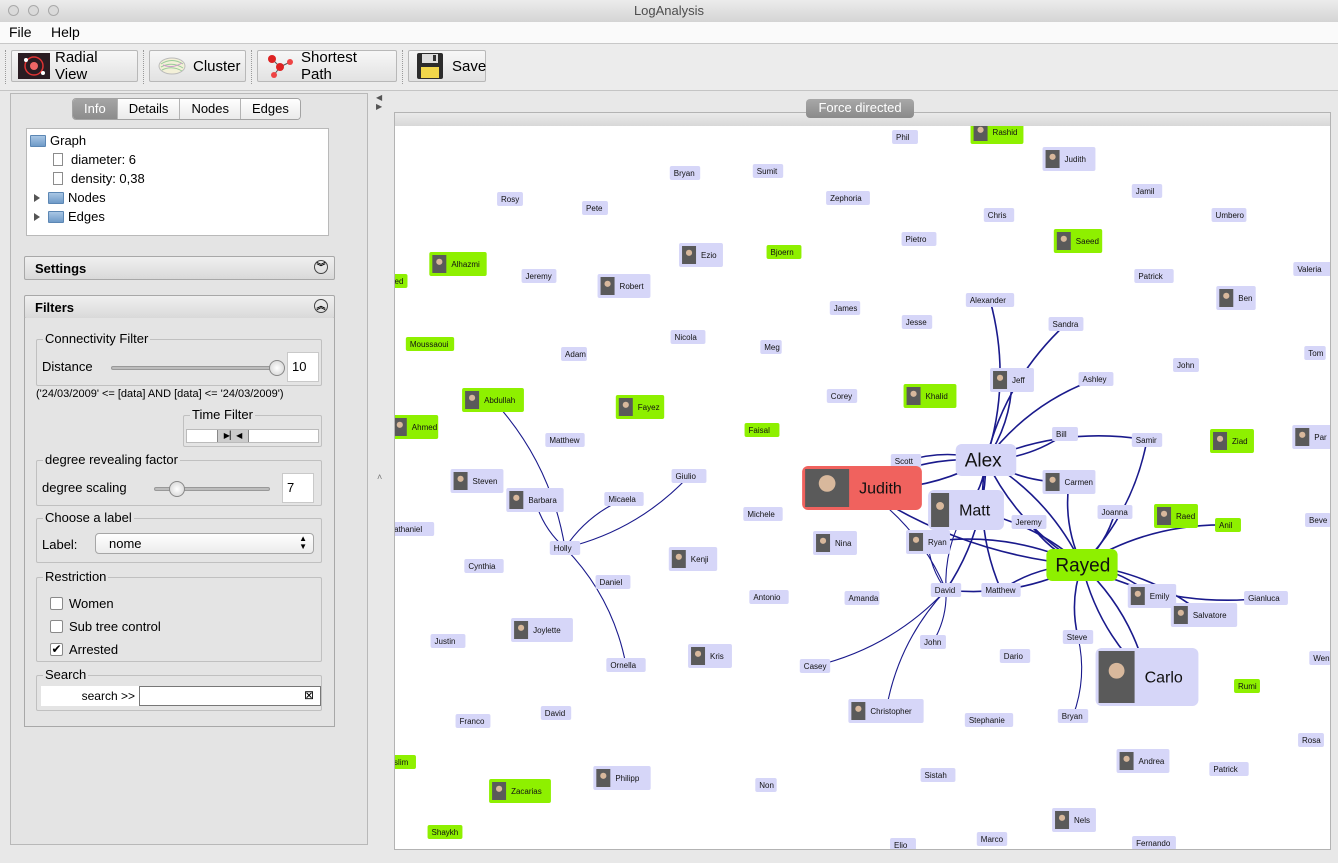  What do you see at coordinates (417, 427) in the screenshot?
I see `graph-node: Ahmed` at bounding box center [417, 427].